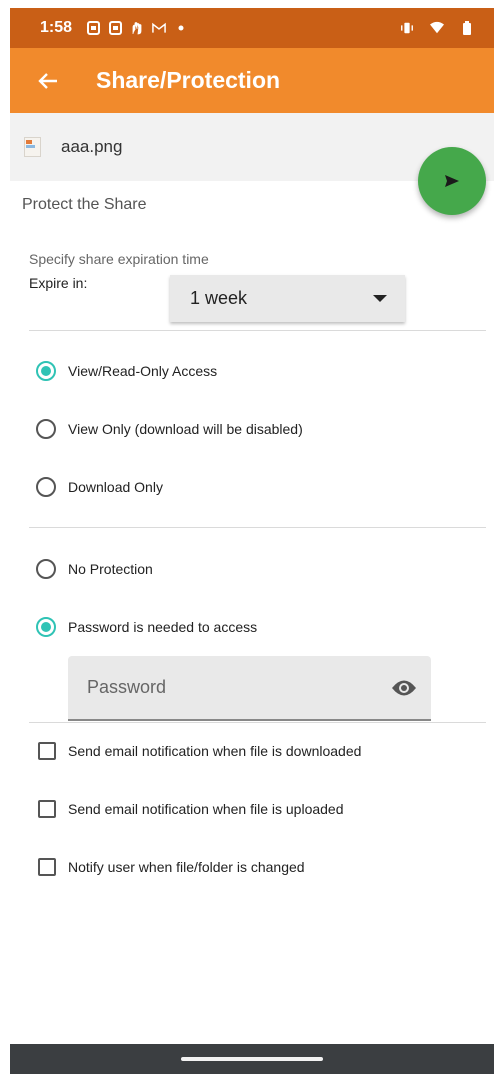 The width and height of the screenshot is (494, 1074). Describe the element at coordinates (127, 687) in the screenshot. I see `password-placeholder: Password` at that location.